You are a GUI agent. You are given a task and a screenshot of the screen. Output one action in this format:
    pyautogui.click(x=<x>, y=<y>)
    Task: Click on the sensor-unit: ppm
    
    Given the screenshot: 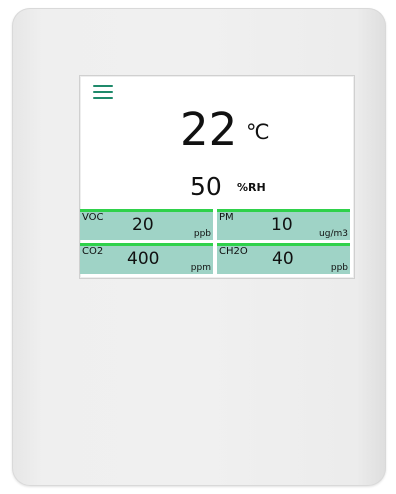 What is the action you would take?
    pyautogui.click(x=200, y=268)
    